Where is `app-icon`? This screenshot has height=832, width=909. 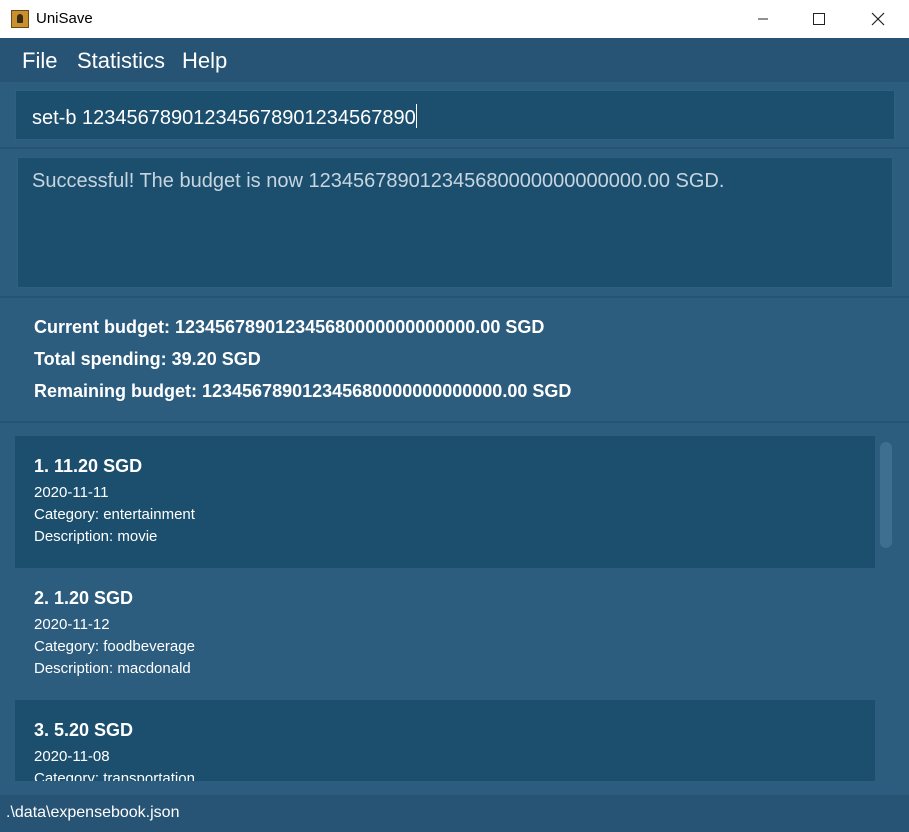
app-icon is located at coordinates (20, 19).